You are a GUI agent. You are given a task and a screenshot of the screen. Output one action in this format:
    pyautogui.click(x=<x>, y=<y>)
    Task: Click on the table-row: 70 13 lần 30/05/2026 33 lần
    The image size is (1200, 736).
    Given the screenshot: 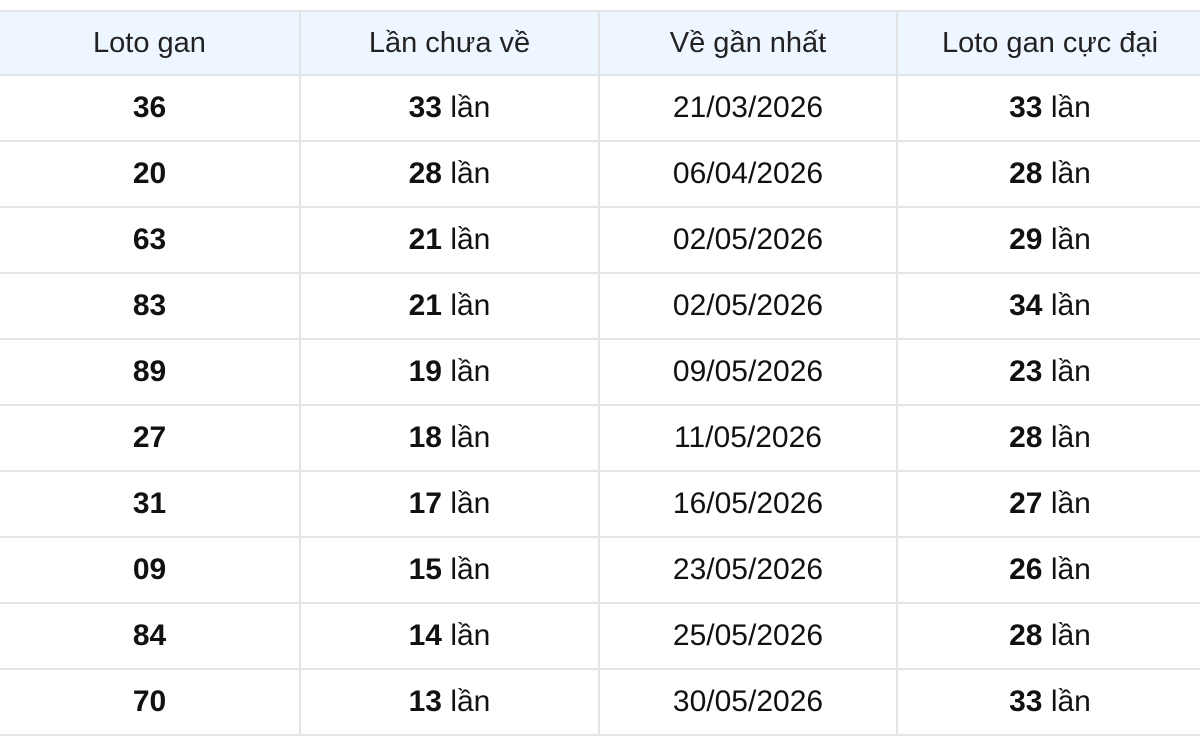 What is the action you would take?
    pyautogui.click(x=600, y=702)
    